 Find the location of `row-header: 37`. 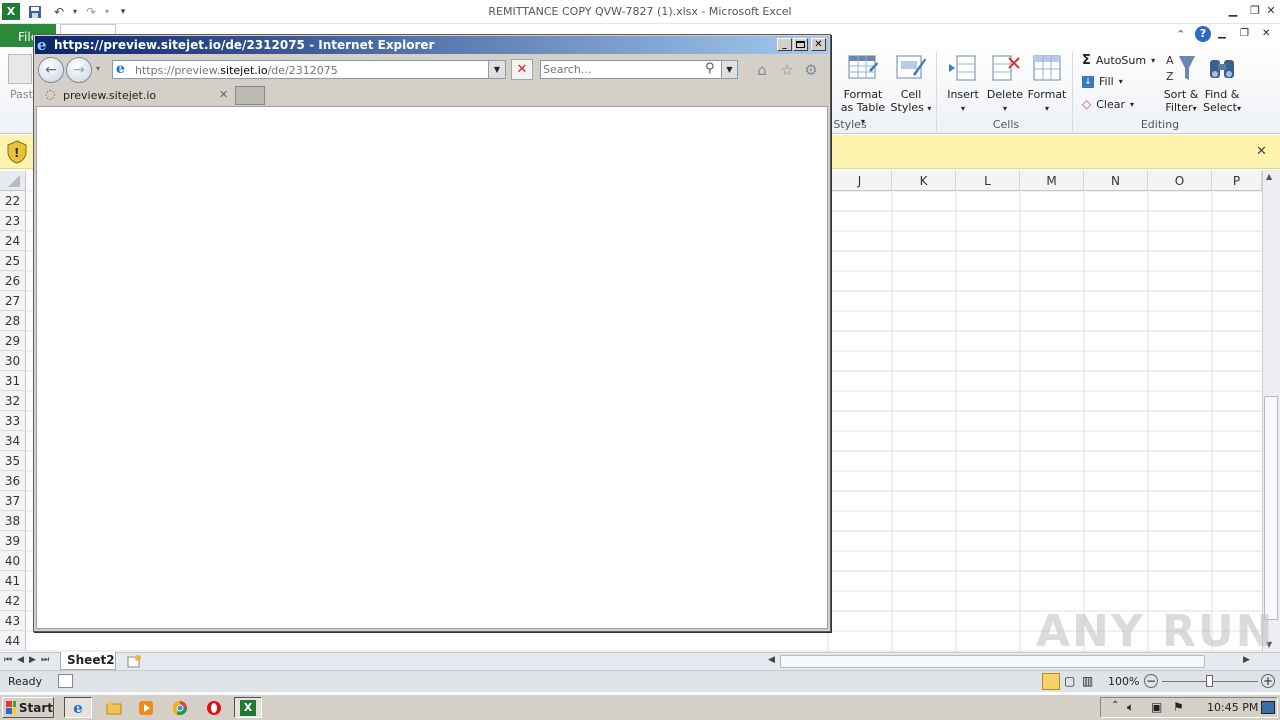

row-header: 37 is located at coordinates (13, 501).